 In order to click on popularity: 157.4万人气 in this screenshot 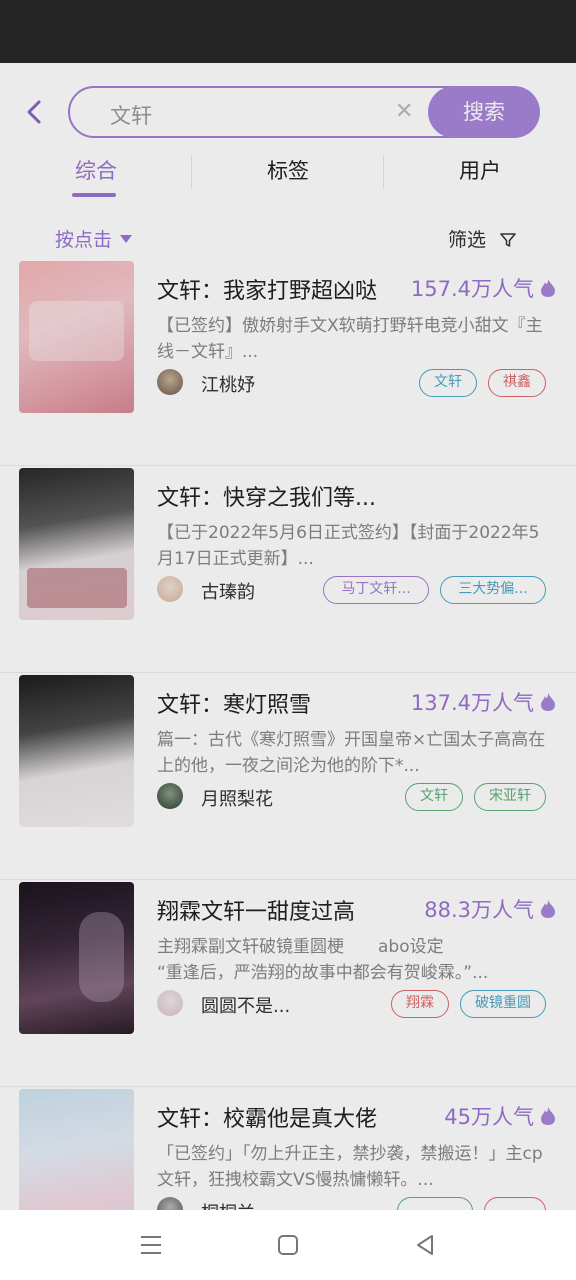, I will do `click(483, 288)`.